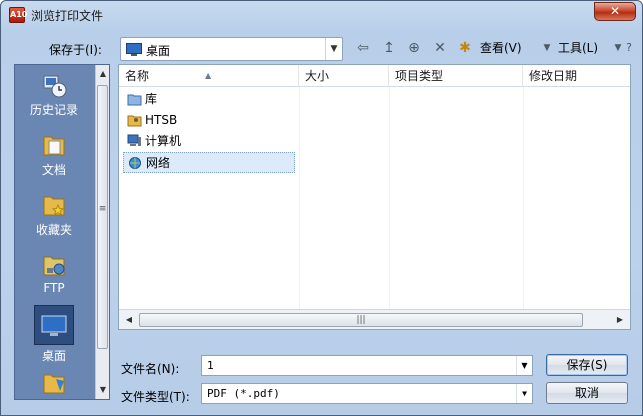 This screenshot has height=416, width=643. I want to click on location-value: 桌面, so click(158, 51).